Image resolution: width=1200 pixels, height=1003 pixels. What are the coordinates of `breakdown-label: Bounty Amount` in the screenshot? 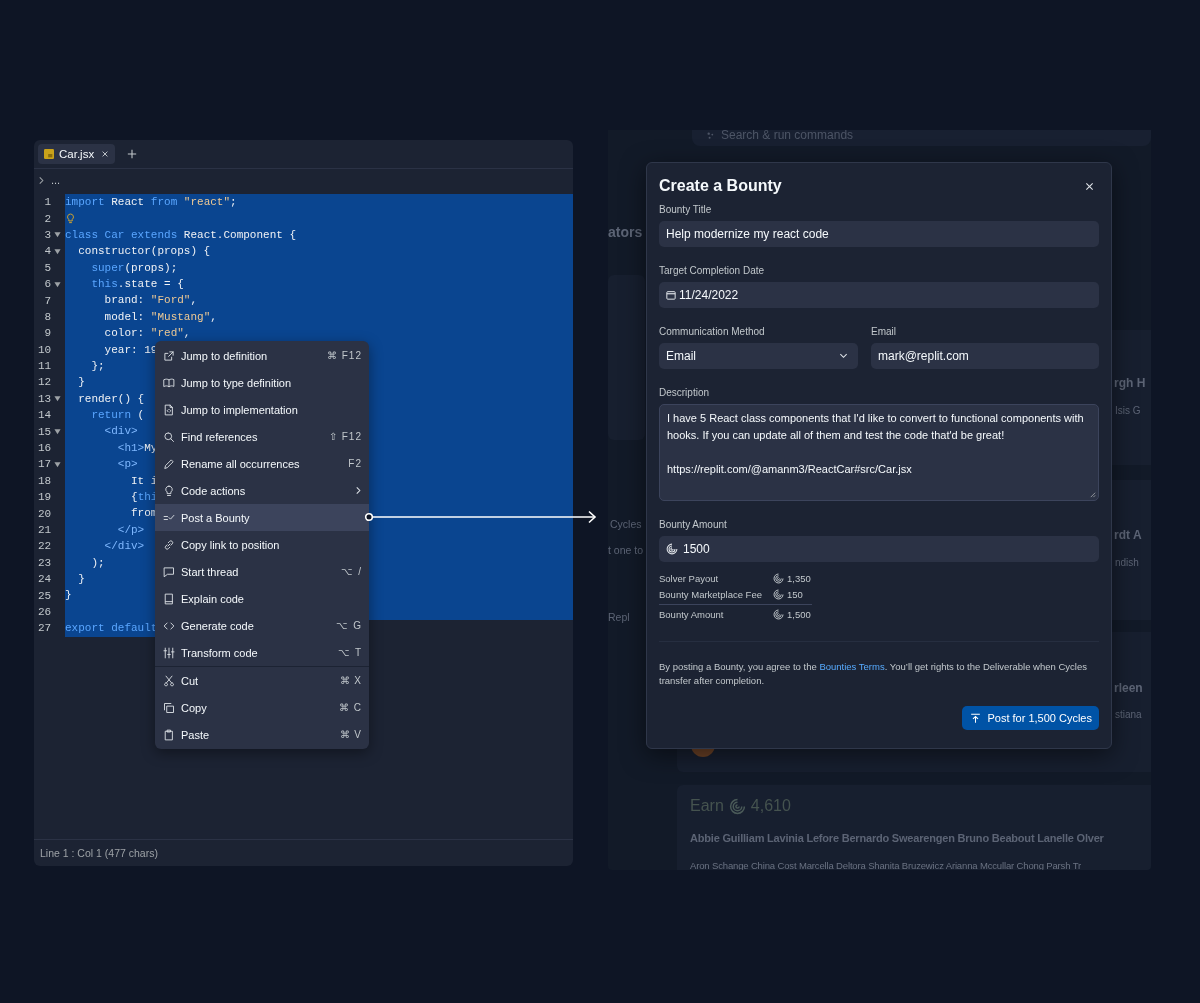 It's located at (692, 614).